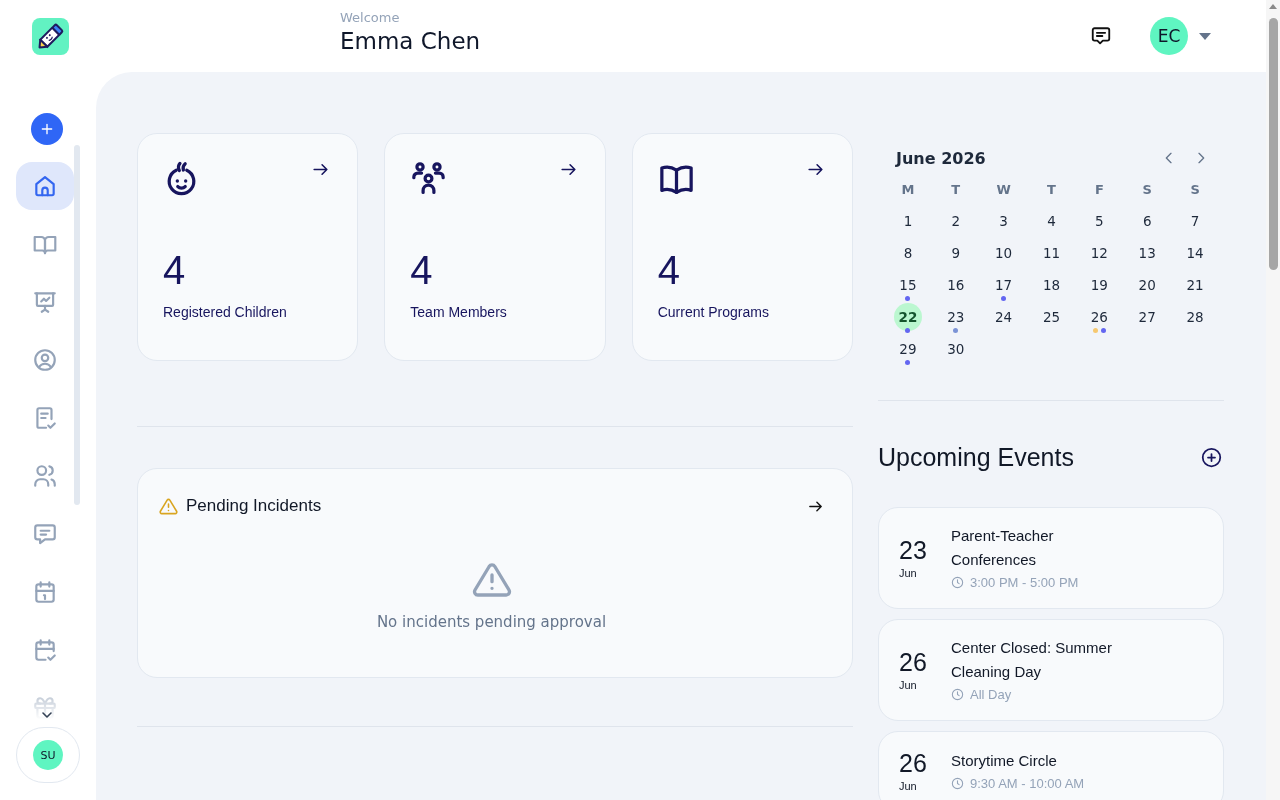 This screenshot has width=1280, height=800. Describe the element at coordinates (1273, 400) in the screenshot. I see `scrollbar` at that location.